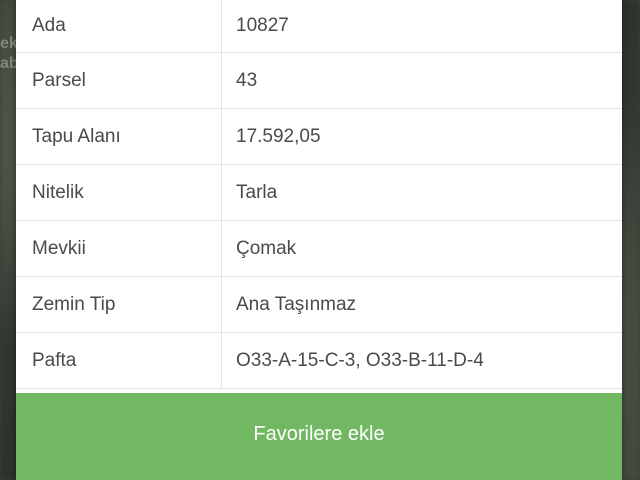 This screenshot has height=480, width=640. Describe the element at coordinates (319, 249) in the screenshot. I see `table-row-mevkii: Mevkii Çomak` at that location.